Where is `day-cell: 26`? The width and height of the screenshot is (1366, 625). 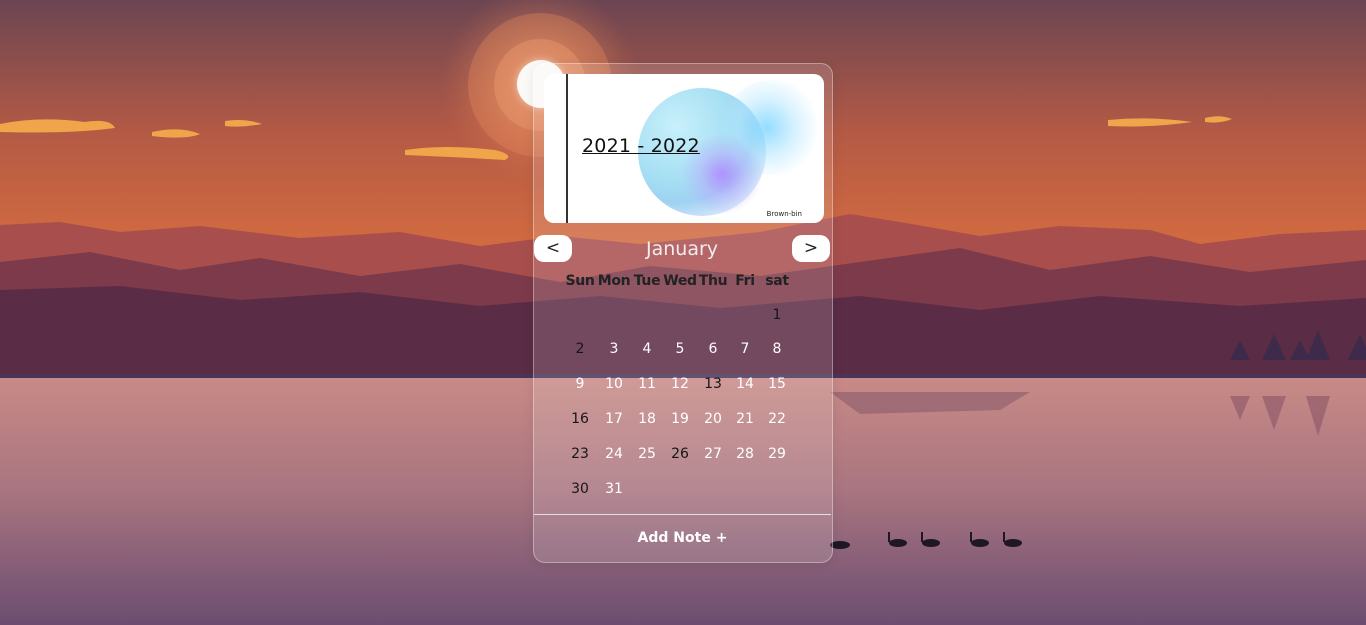 day-cell: 26 is located at coordinates (680, 454).